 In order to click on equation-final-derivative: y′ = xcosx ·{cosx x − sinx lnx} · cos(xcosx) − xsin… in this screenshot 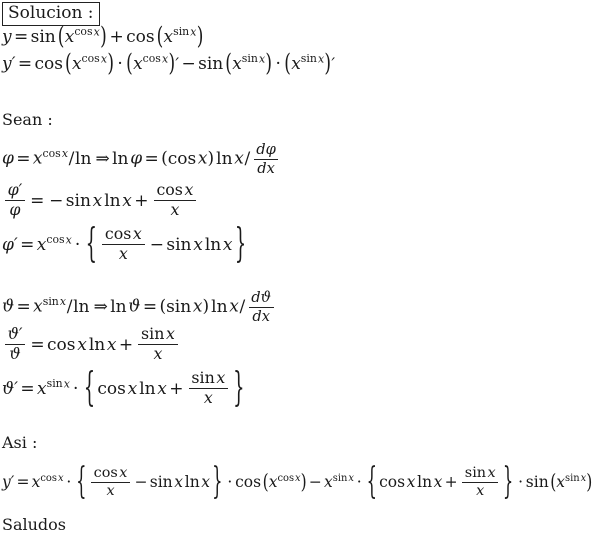, I will do `click(297, 481)`.